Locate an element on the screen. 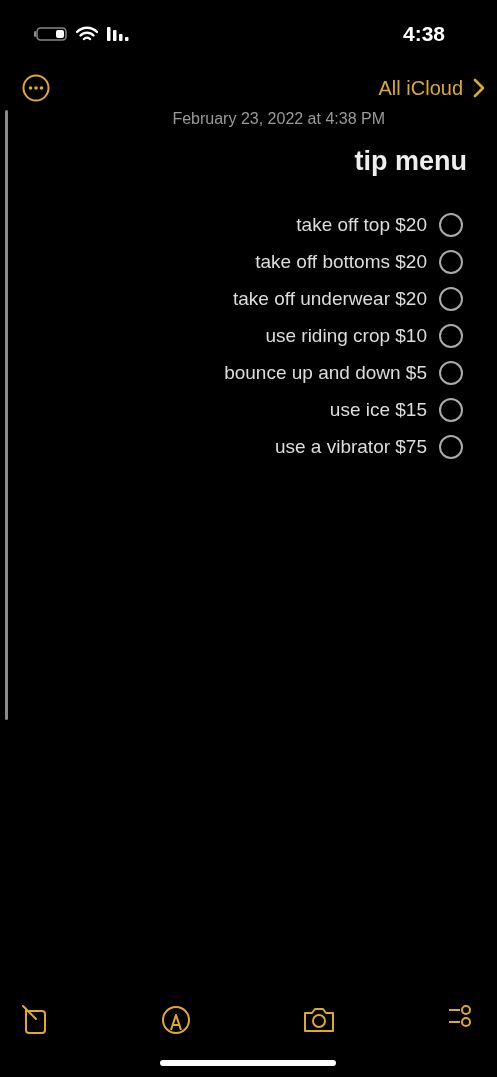  chevron-icon is located at coordinates (479, 88).